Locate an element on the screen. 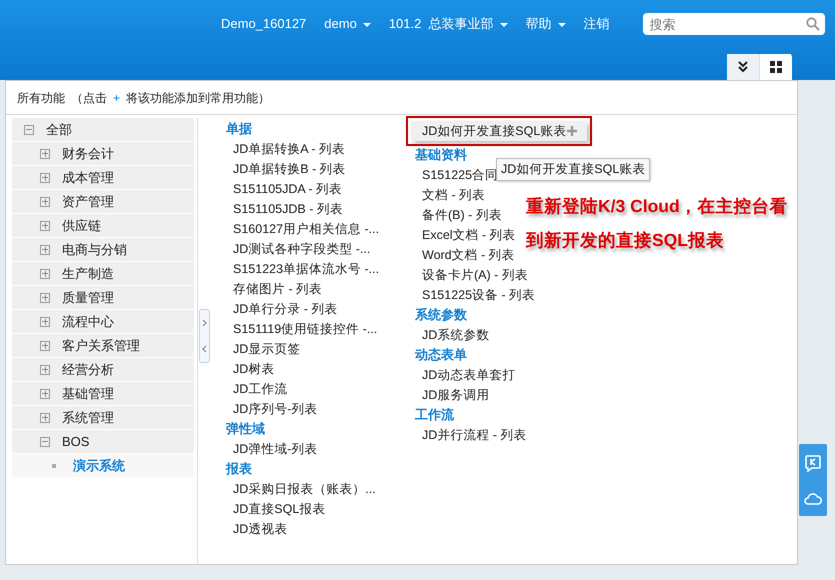 This screenshot has width=835, height=580. annotation-text: 重新登陆K/3 Cloud，在主控台看 is located at coordinates (657, 206).